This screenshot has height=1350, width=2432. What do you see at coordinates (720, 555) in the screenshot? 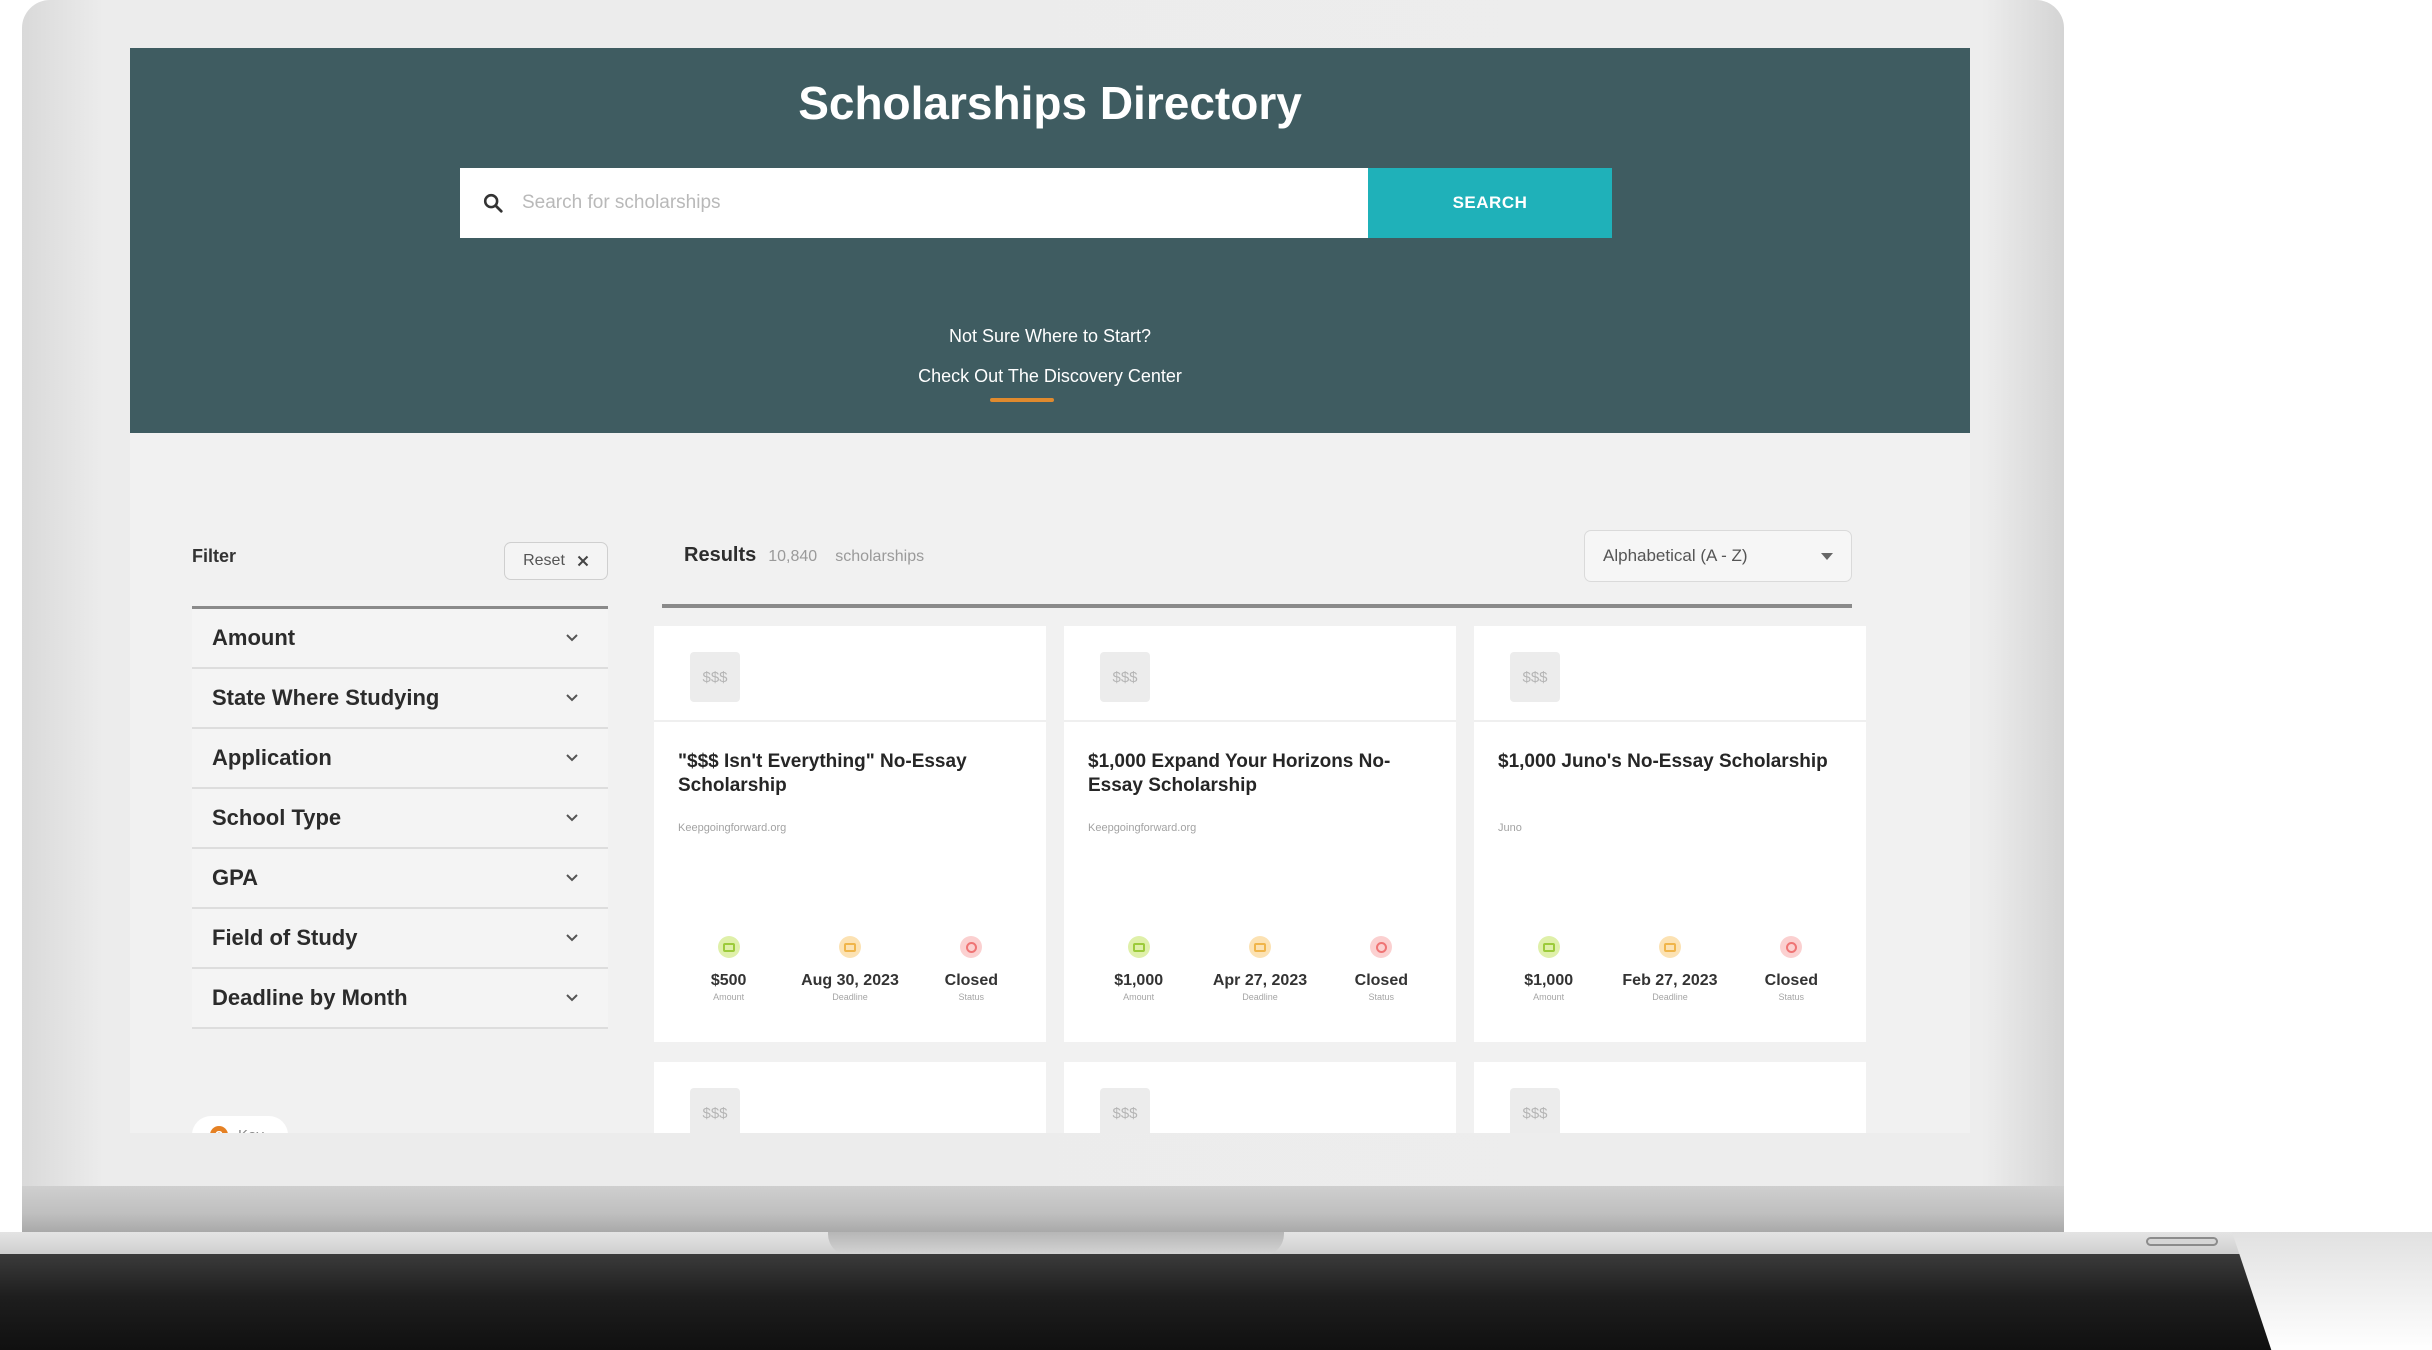
I see `results-heading: Results` at bounding box center [720, 555].